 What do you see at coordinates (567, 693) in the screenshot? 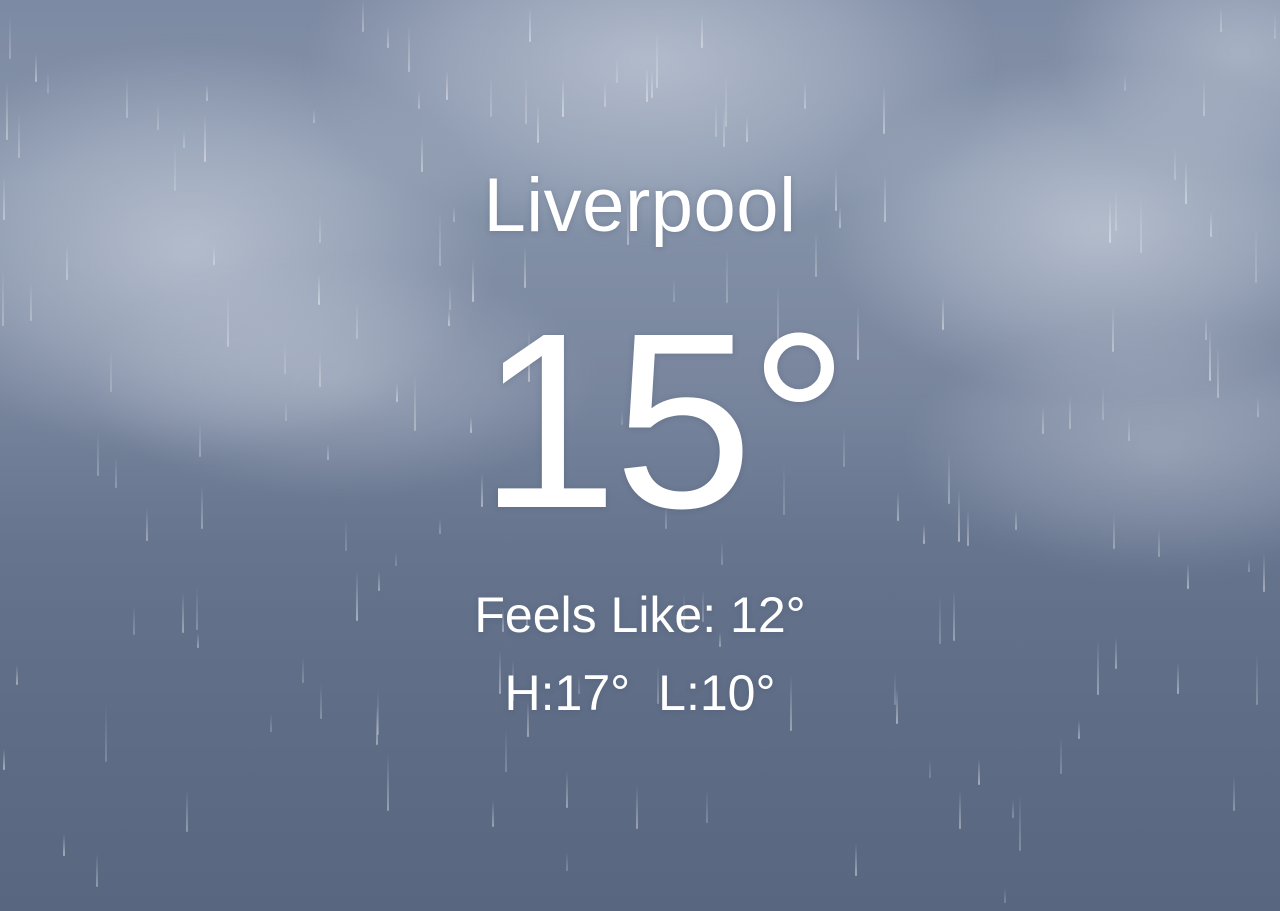
I see `high-temperature: H:17°` at bounding box center [567, 693].